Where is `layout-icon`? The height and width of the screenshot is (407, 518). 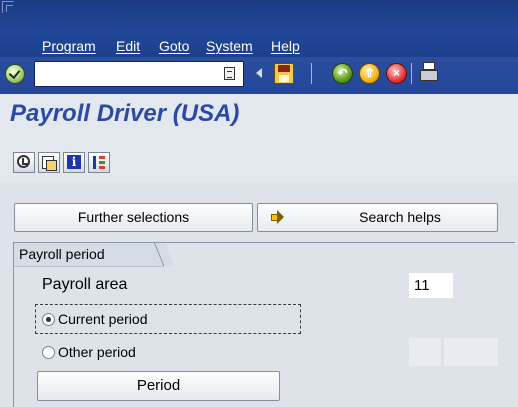 layout-icon is located at coordinates (99, 162).